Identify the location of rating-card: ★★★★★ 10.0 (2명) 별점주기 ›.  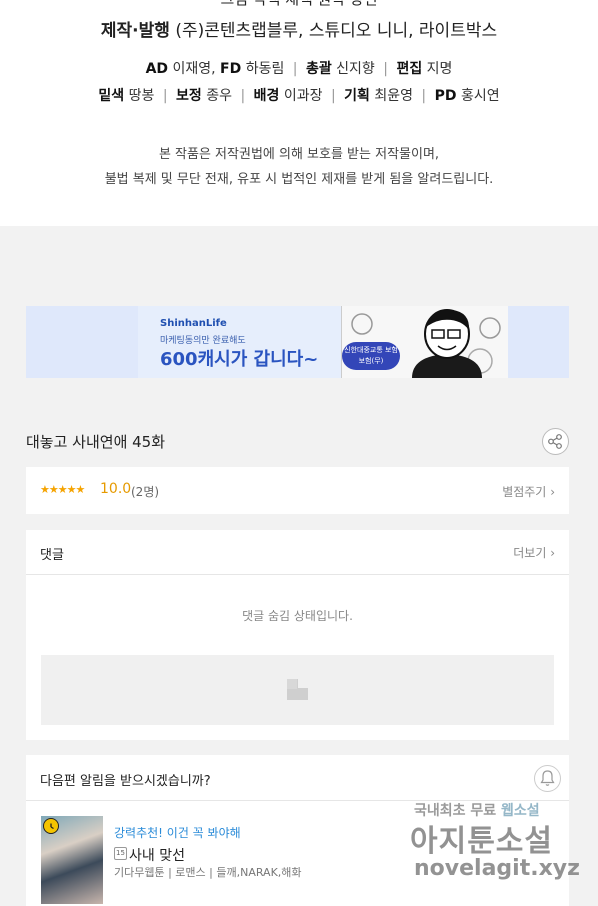
(297, 490).